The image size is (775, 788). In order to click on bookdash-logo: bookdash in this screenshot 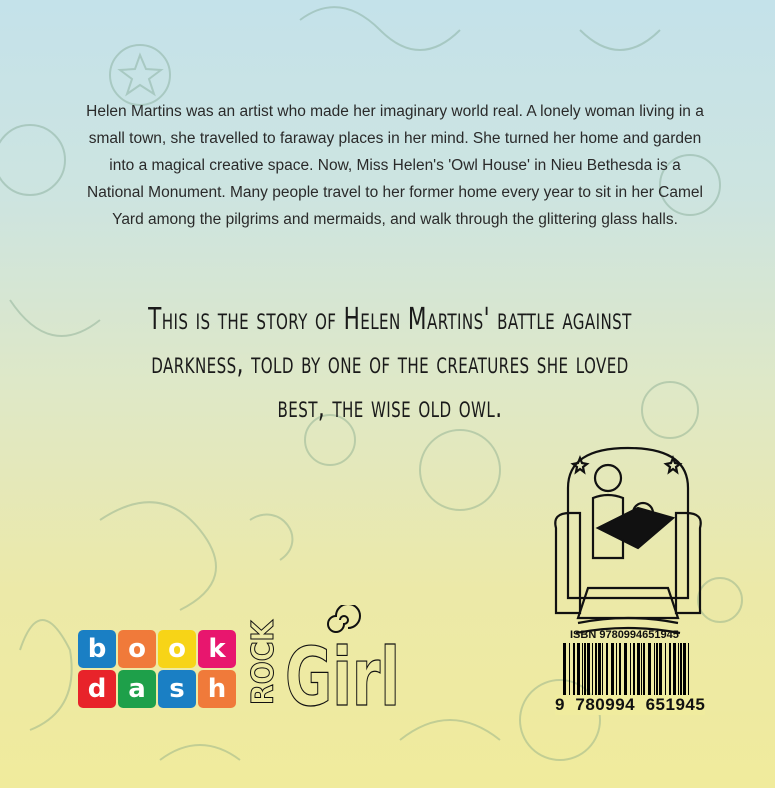, I will do `click(157, 669)`.